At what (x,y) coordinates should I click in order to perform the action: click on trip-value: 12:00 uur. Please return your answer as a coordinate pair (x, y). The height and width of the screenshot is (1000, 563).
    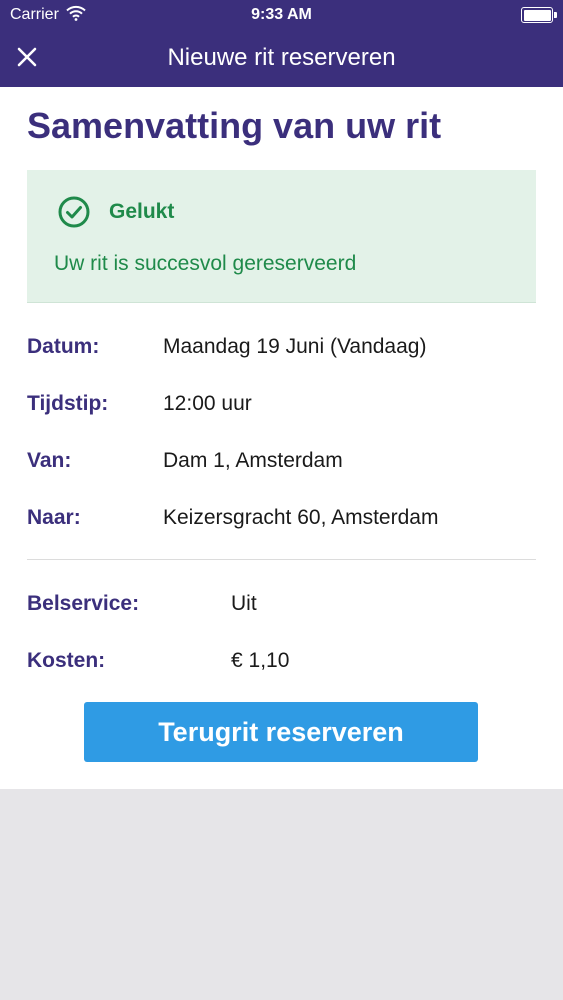
    Looking at the image, I should click on (207, 403).